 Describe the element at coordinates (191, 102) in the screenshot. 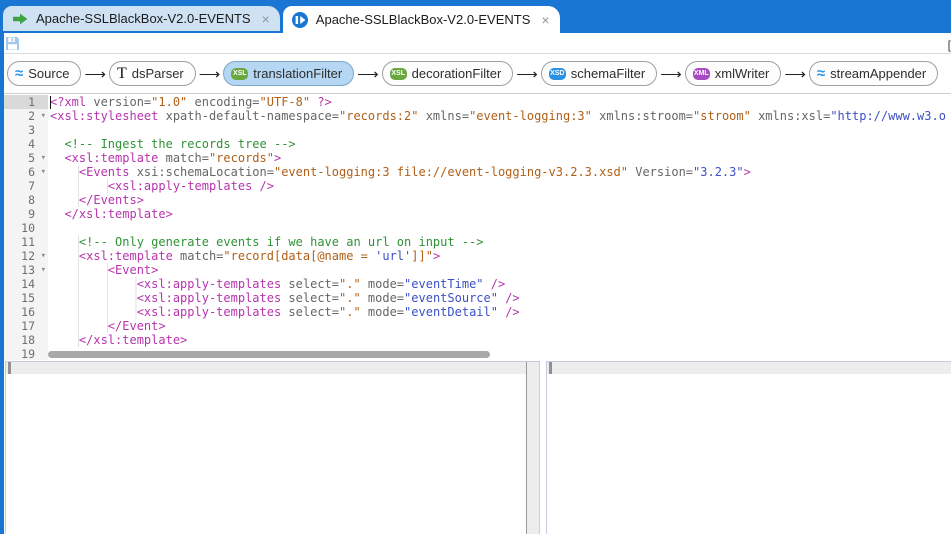

I see `code-line: <?xml version="1.0" encoding="UTF-8" ?>` at that location.